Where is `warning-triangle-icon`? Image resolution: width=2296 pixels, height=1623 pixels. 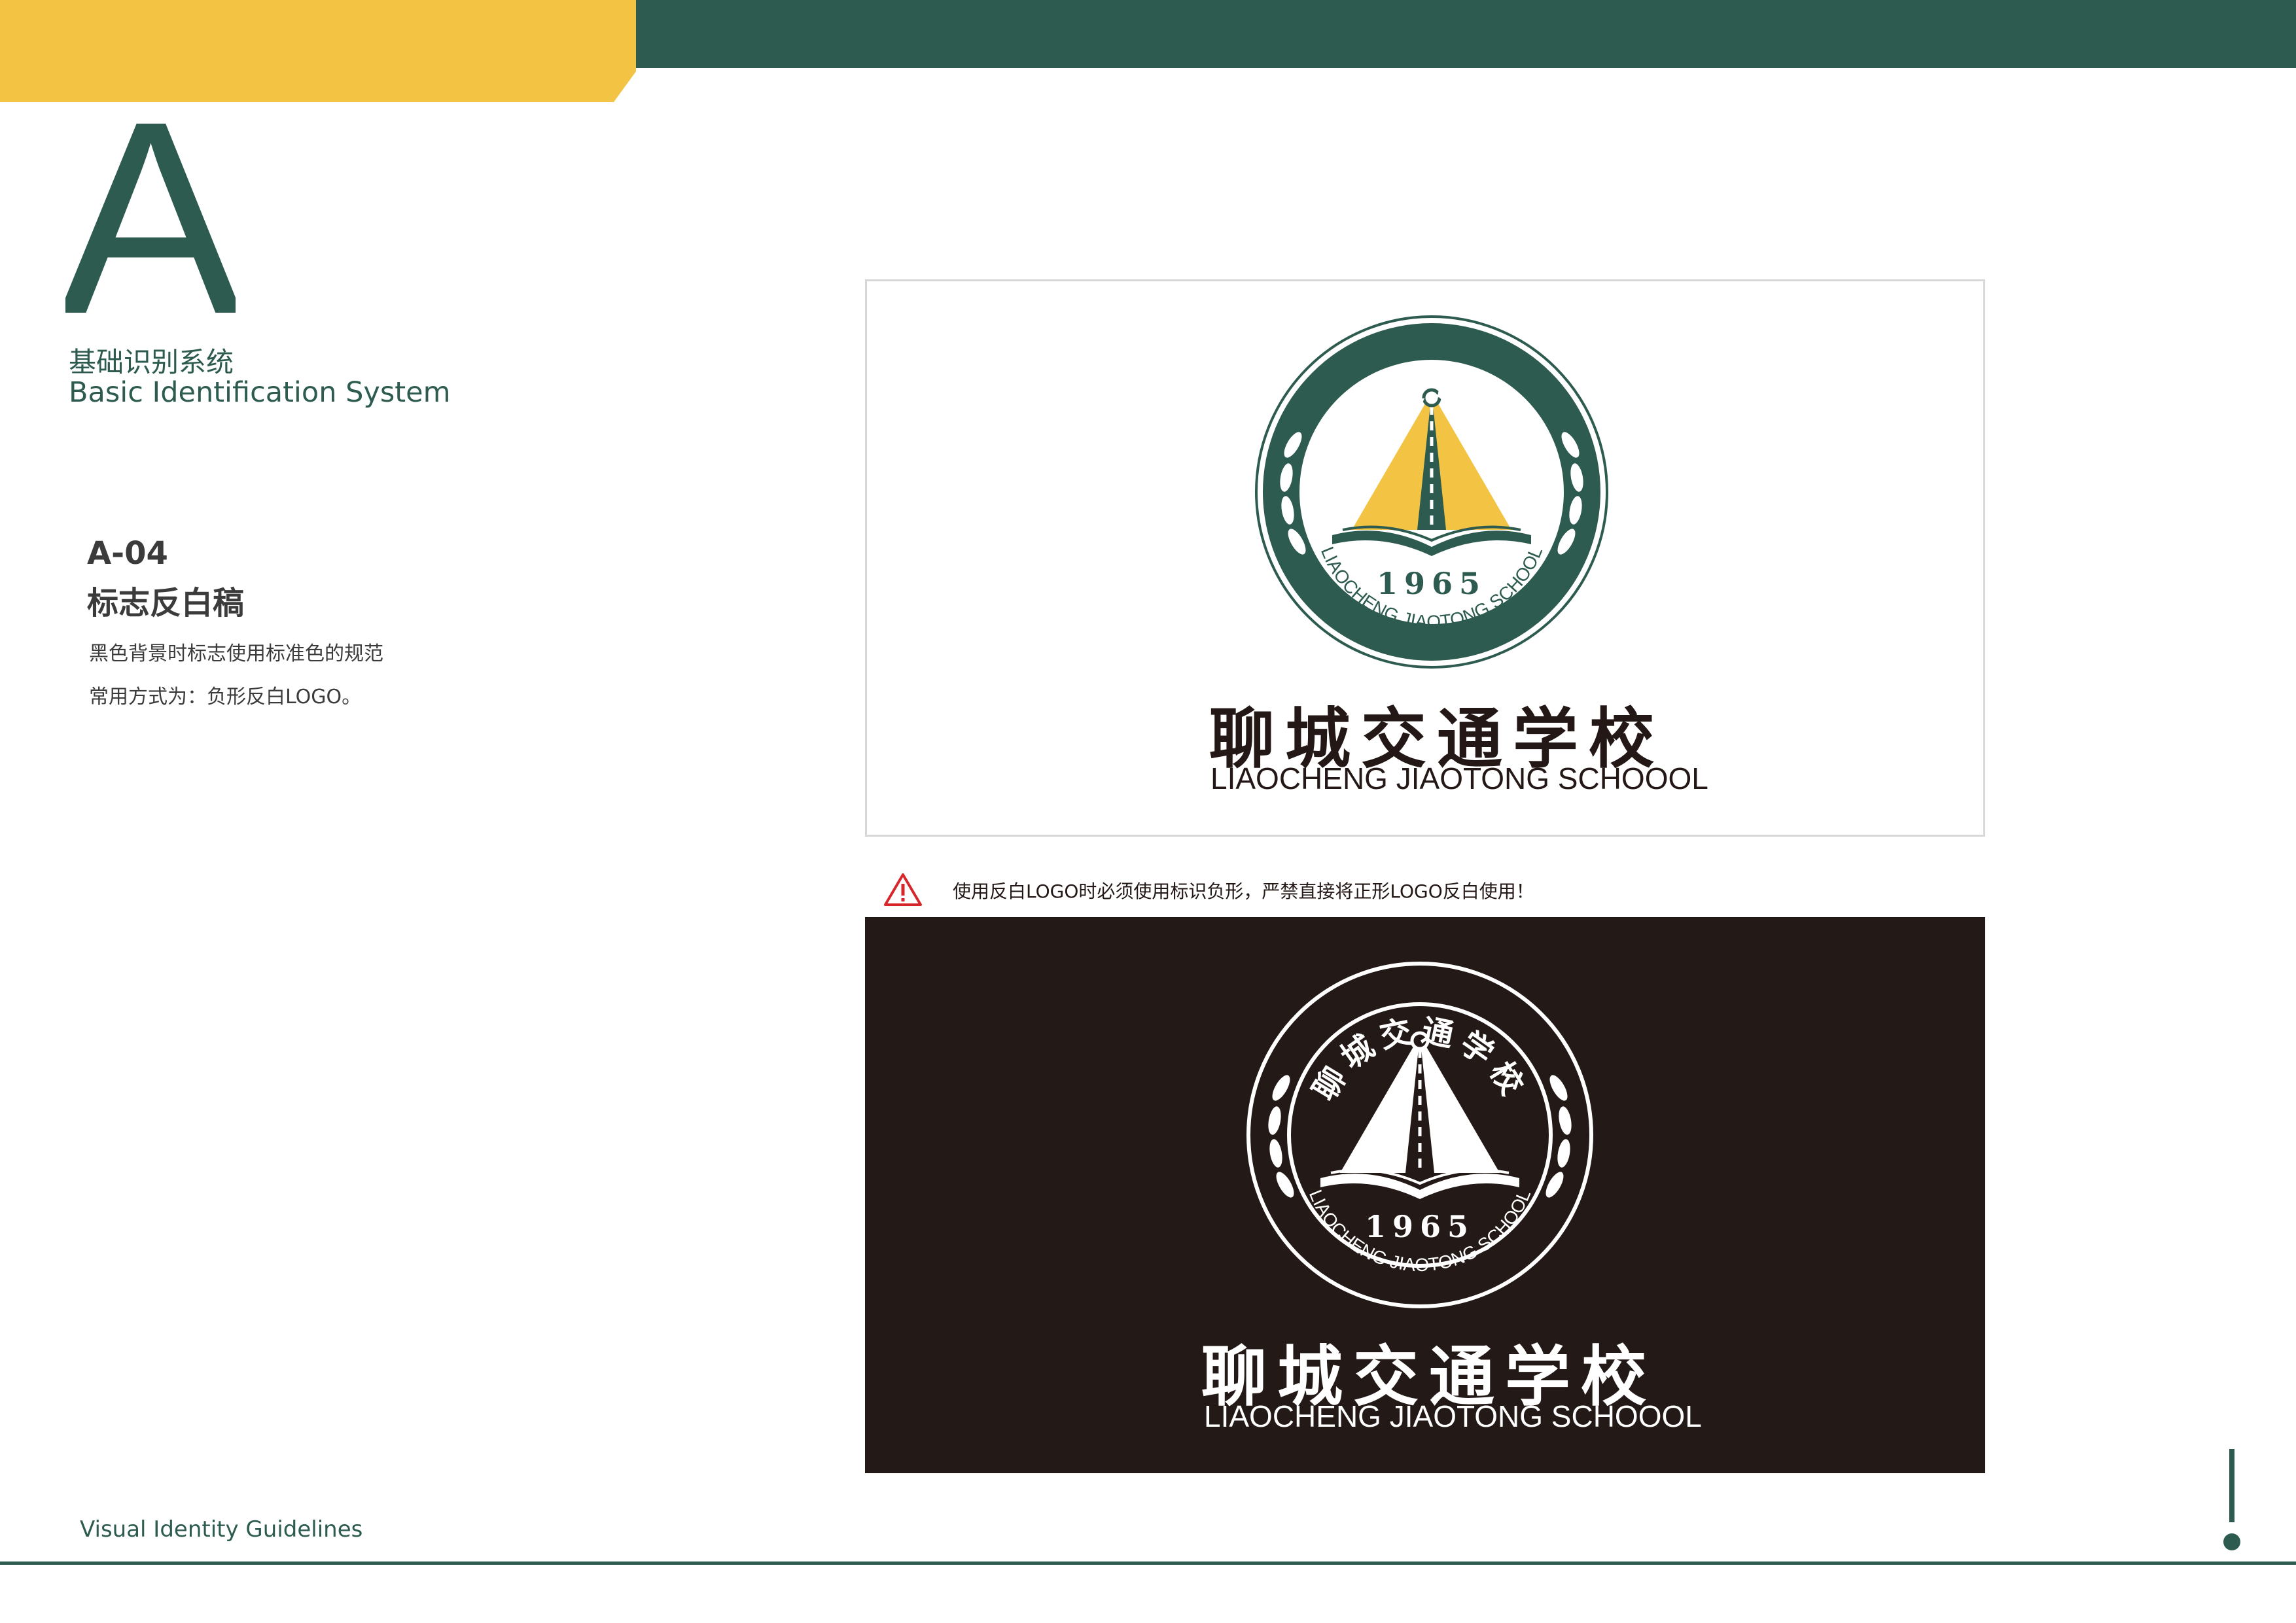
warning-triangle-icon is located at coordinates (903, 890).